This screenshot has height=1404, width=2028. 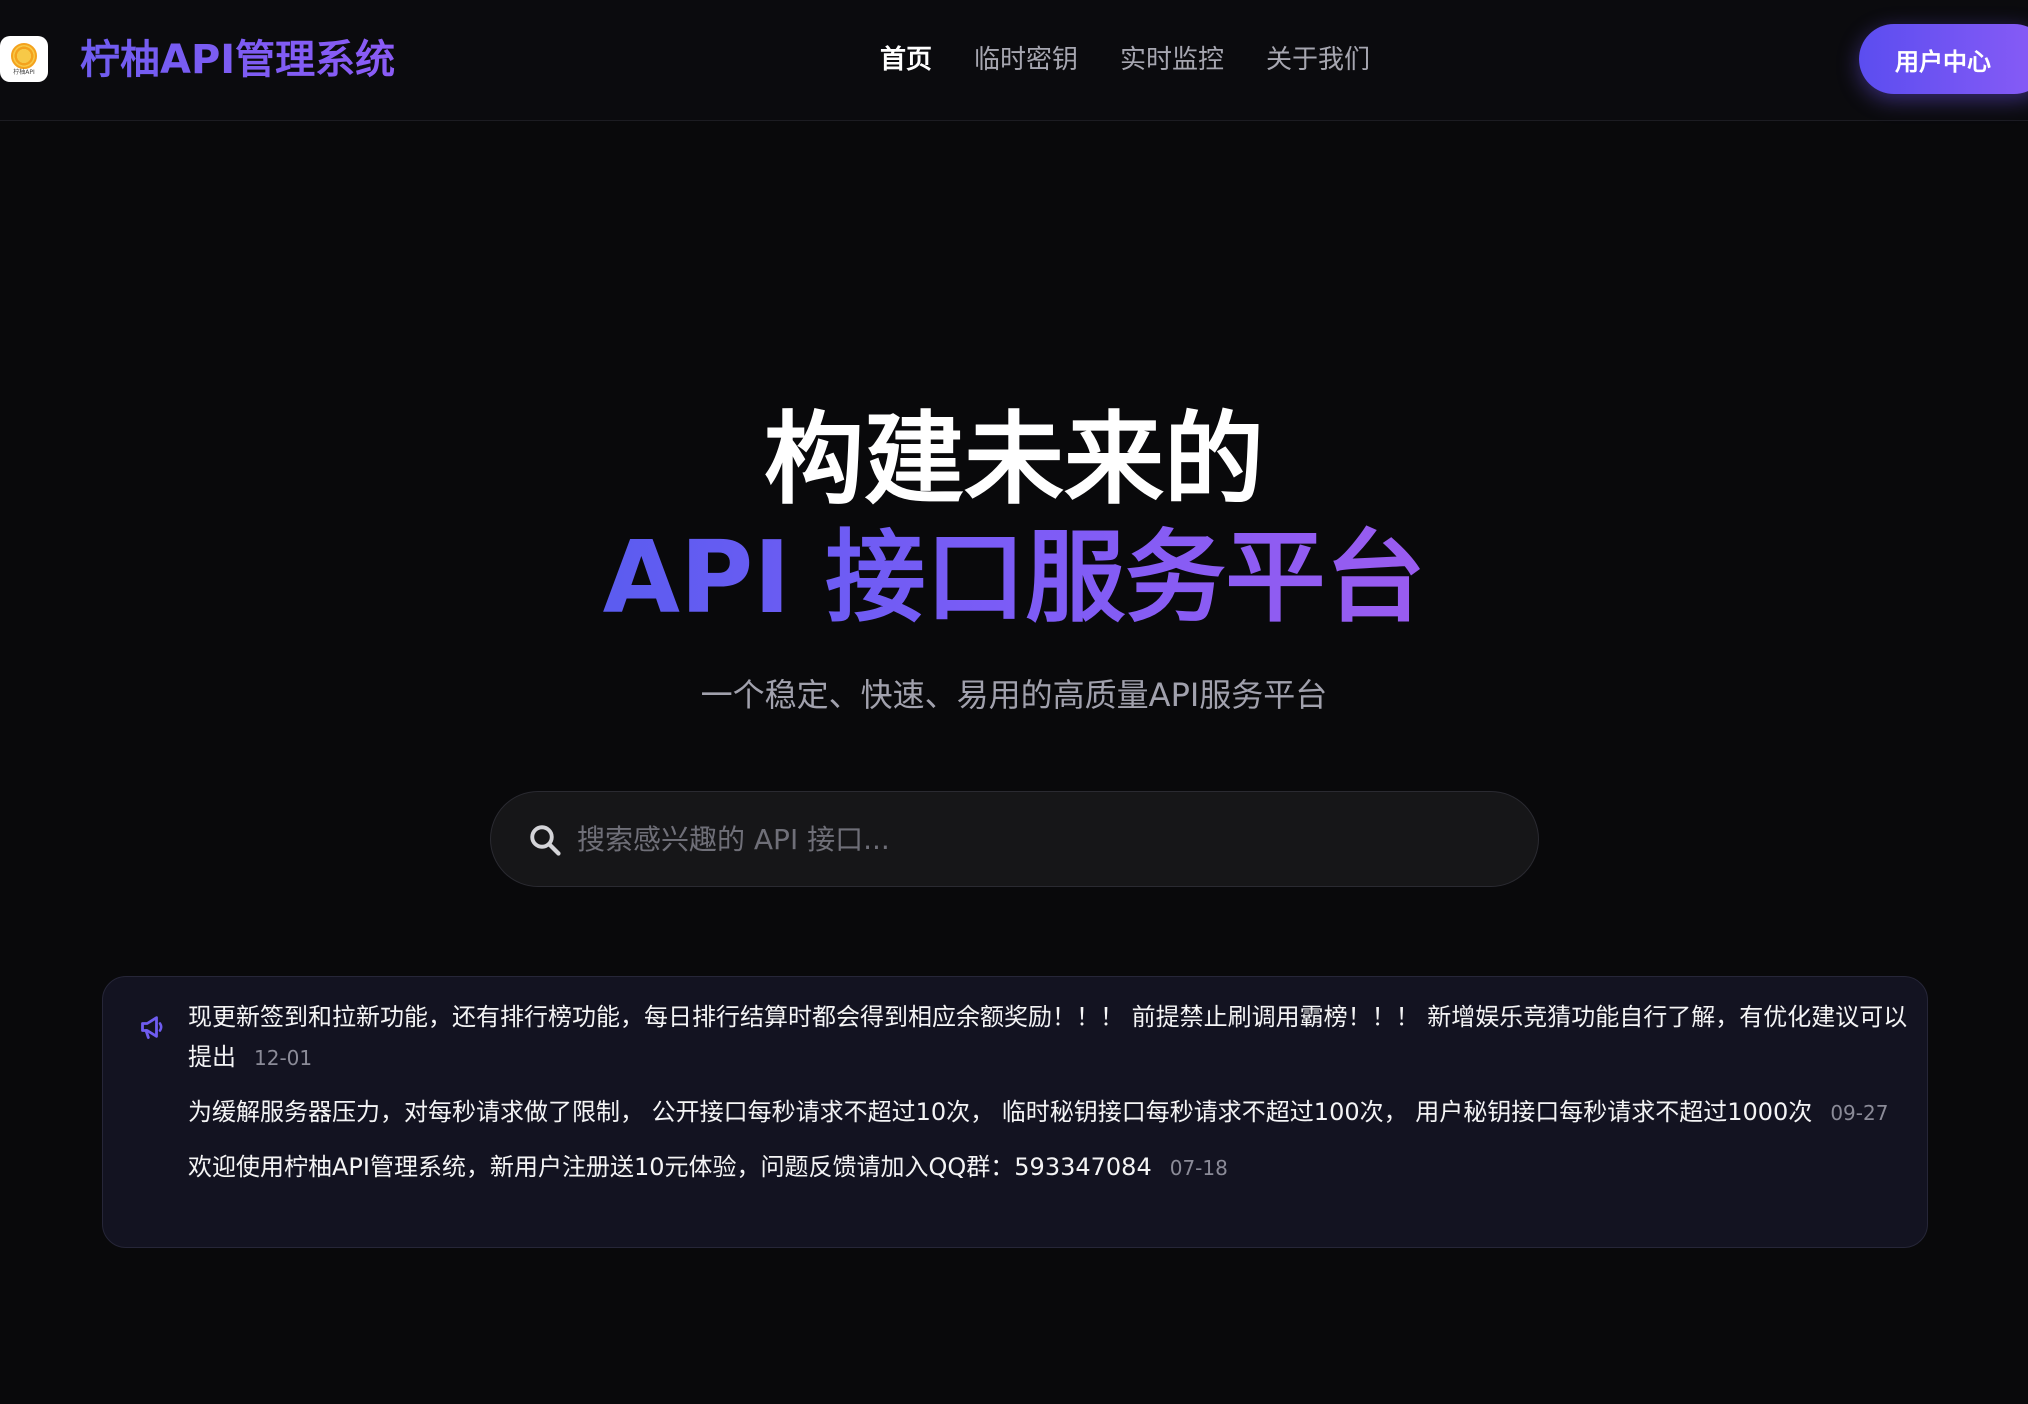 I want to click on hero-title-gradient: API 接口服务平台, so click(x=1014, y=577).